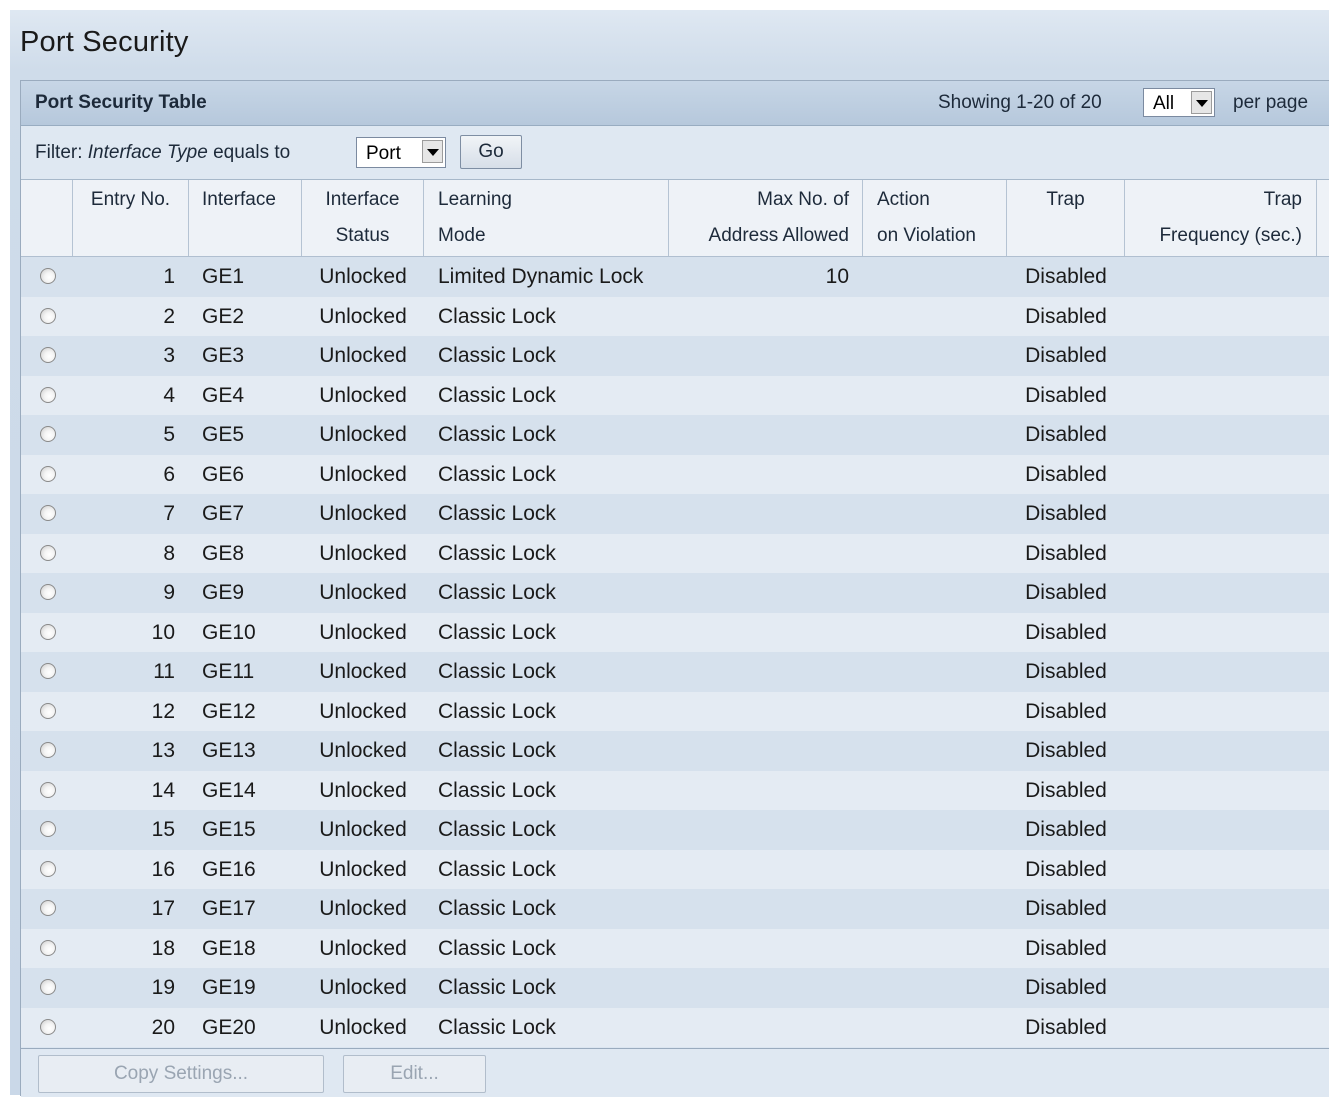 Image resolution: width=1329 pixels, height=1097 pixels. Describe the element at coordinates (491, 152) in the screenshot. I see `go-button: Go` at that location.